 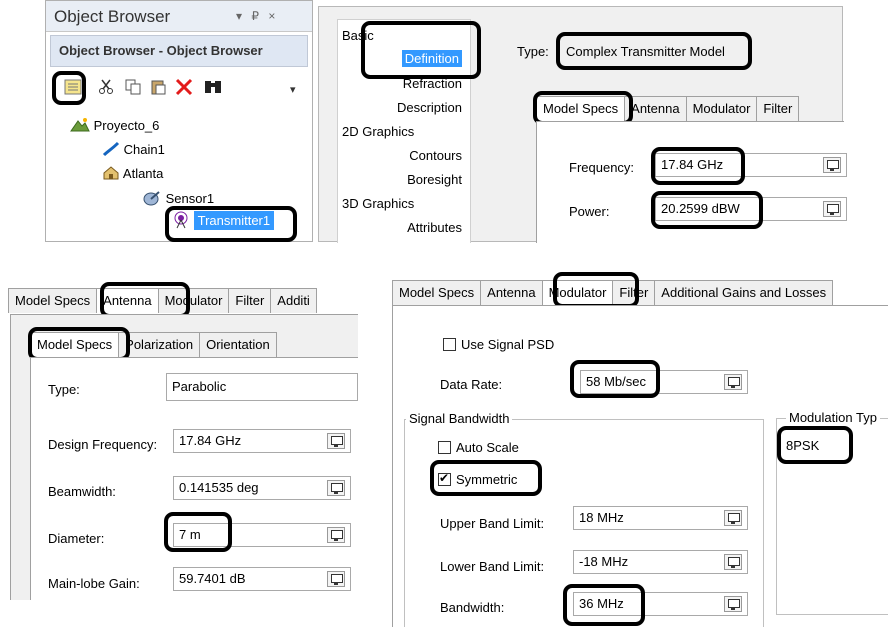 What do you see at coordinates (434, 179) in the screenshot?
I see `nav-item: Boresight` at bounding box center [434, 179].